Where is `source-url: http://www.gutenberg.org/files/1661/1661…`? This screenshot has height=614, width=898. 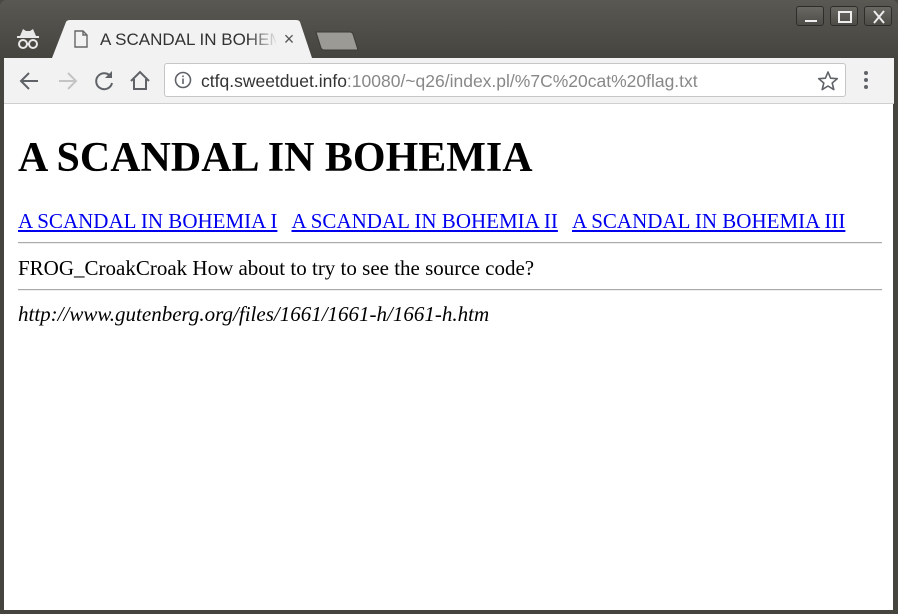
source-url: http://www.gutenberg.org/files/1661/1661… is located at coordinates (254, 314).